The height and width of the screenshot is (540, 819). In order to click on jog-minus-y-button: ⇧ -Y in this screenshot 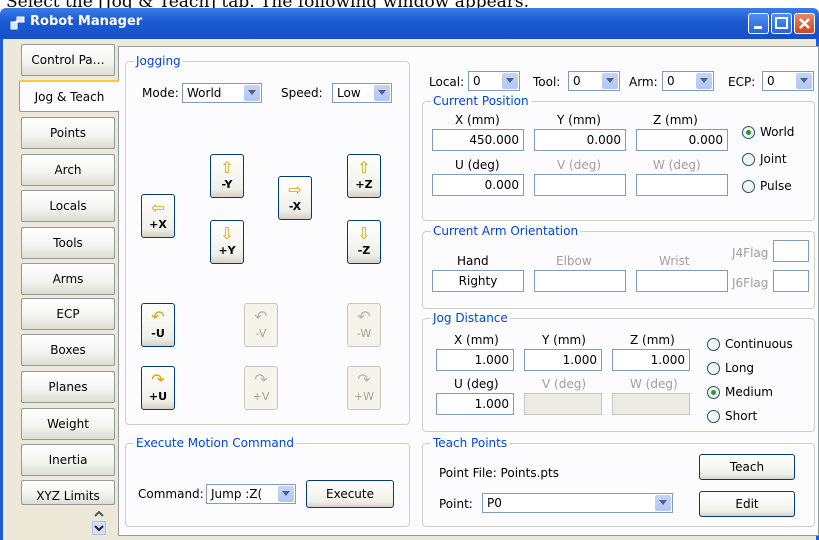, I will do `click(227, 176)`.